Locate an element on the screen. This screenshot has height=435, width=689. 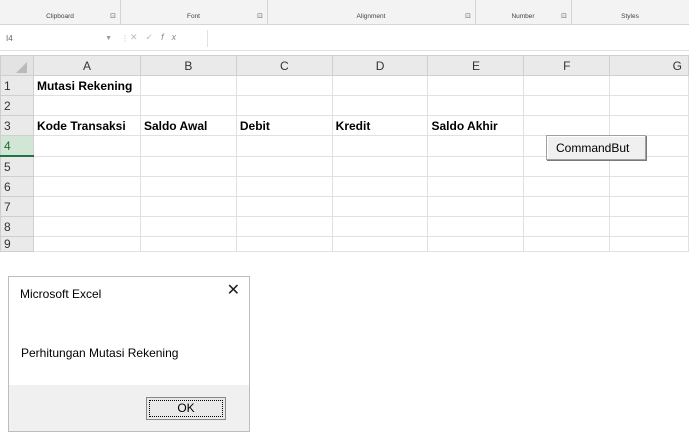
column-header-a: A is located at coordinates (86, 65).